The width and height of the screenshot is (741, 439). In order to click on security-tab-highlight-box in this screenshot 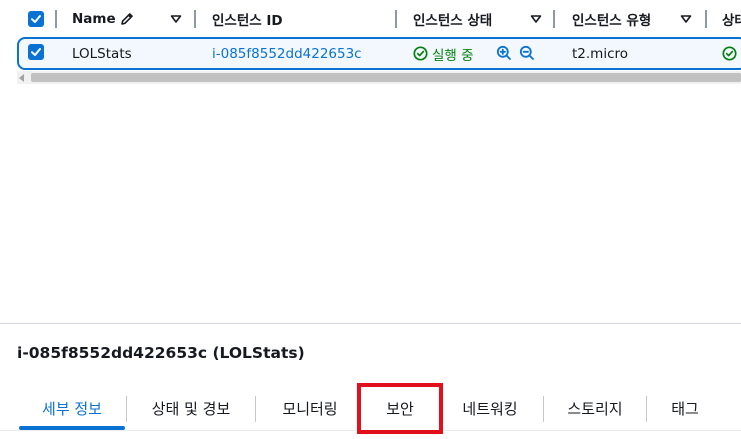, I will do `click(400, 408)`.